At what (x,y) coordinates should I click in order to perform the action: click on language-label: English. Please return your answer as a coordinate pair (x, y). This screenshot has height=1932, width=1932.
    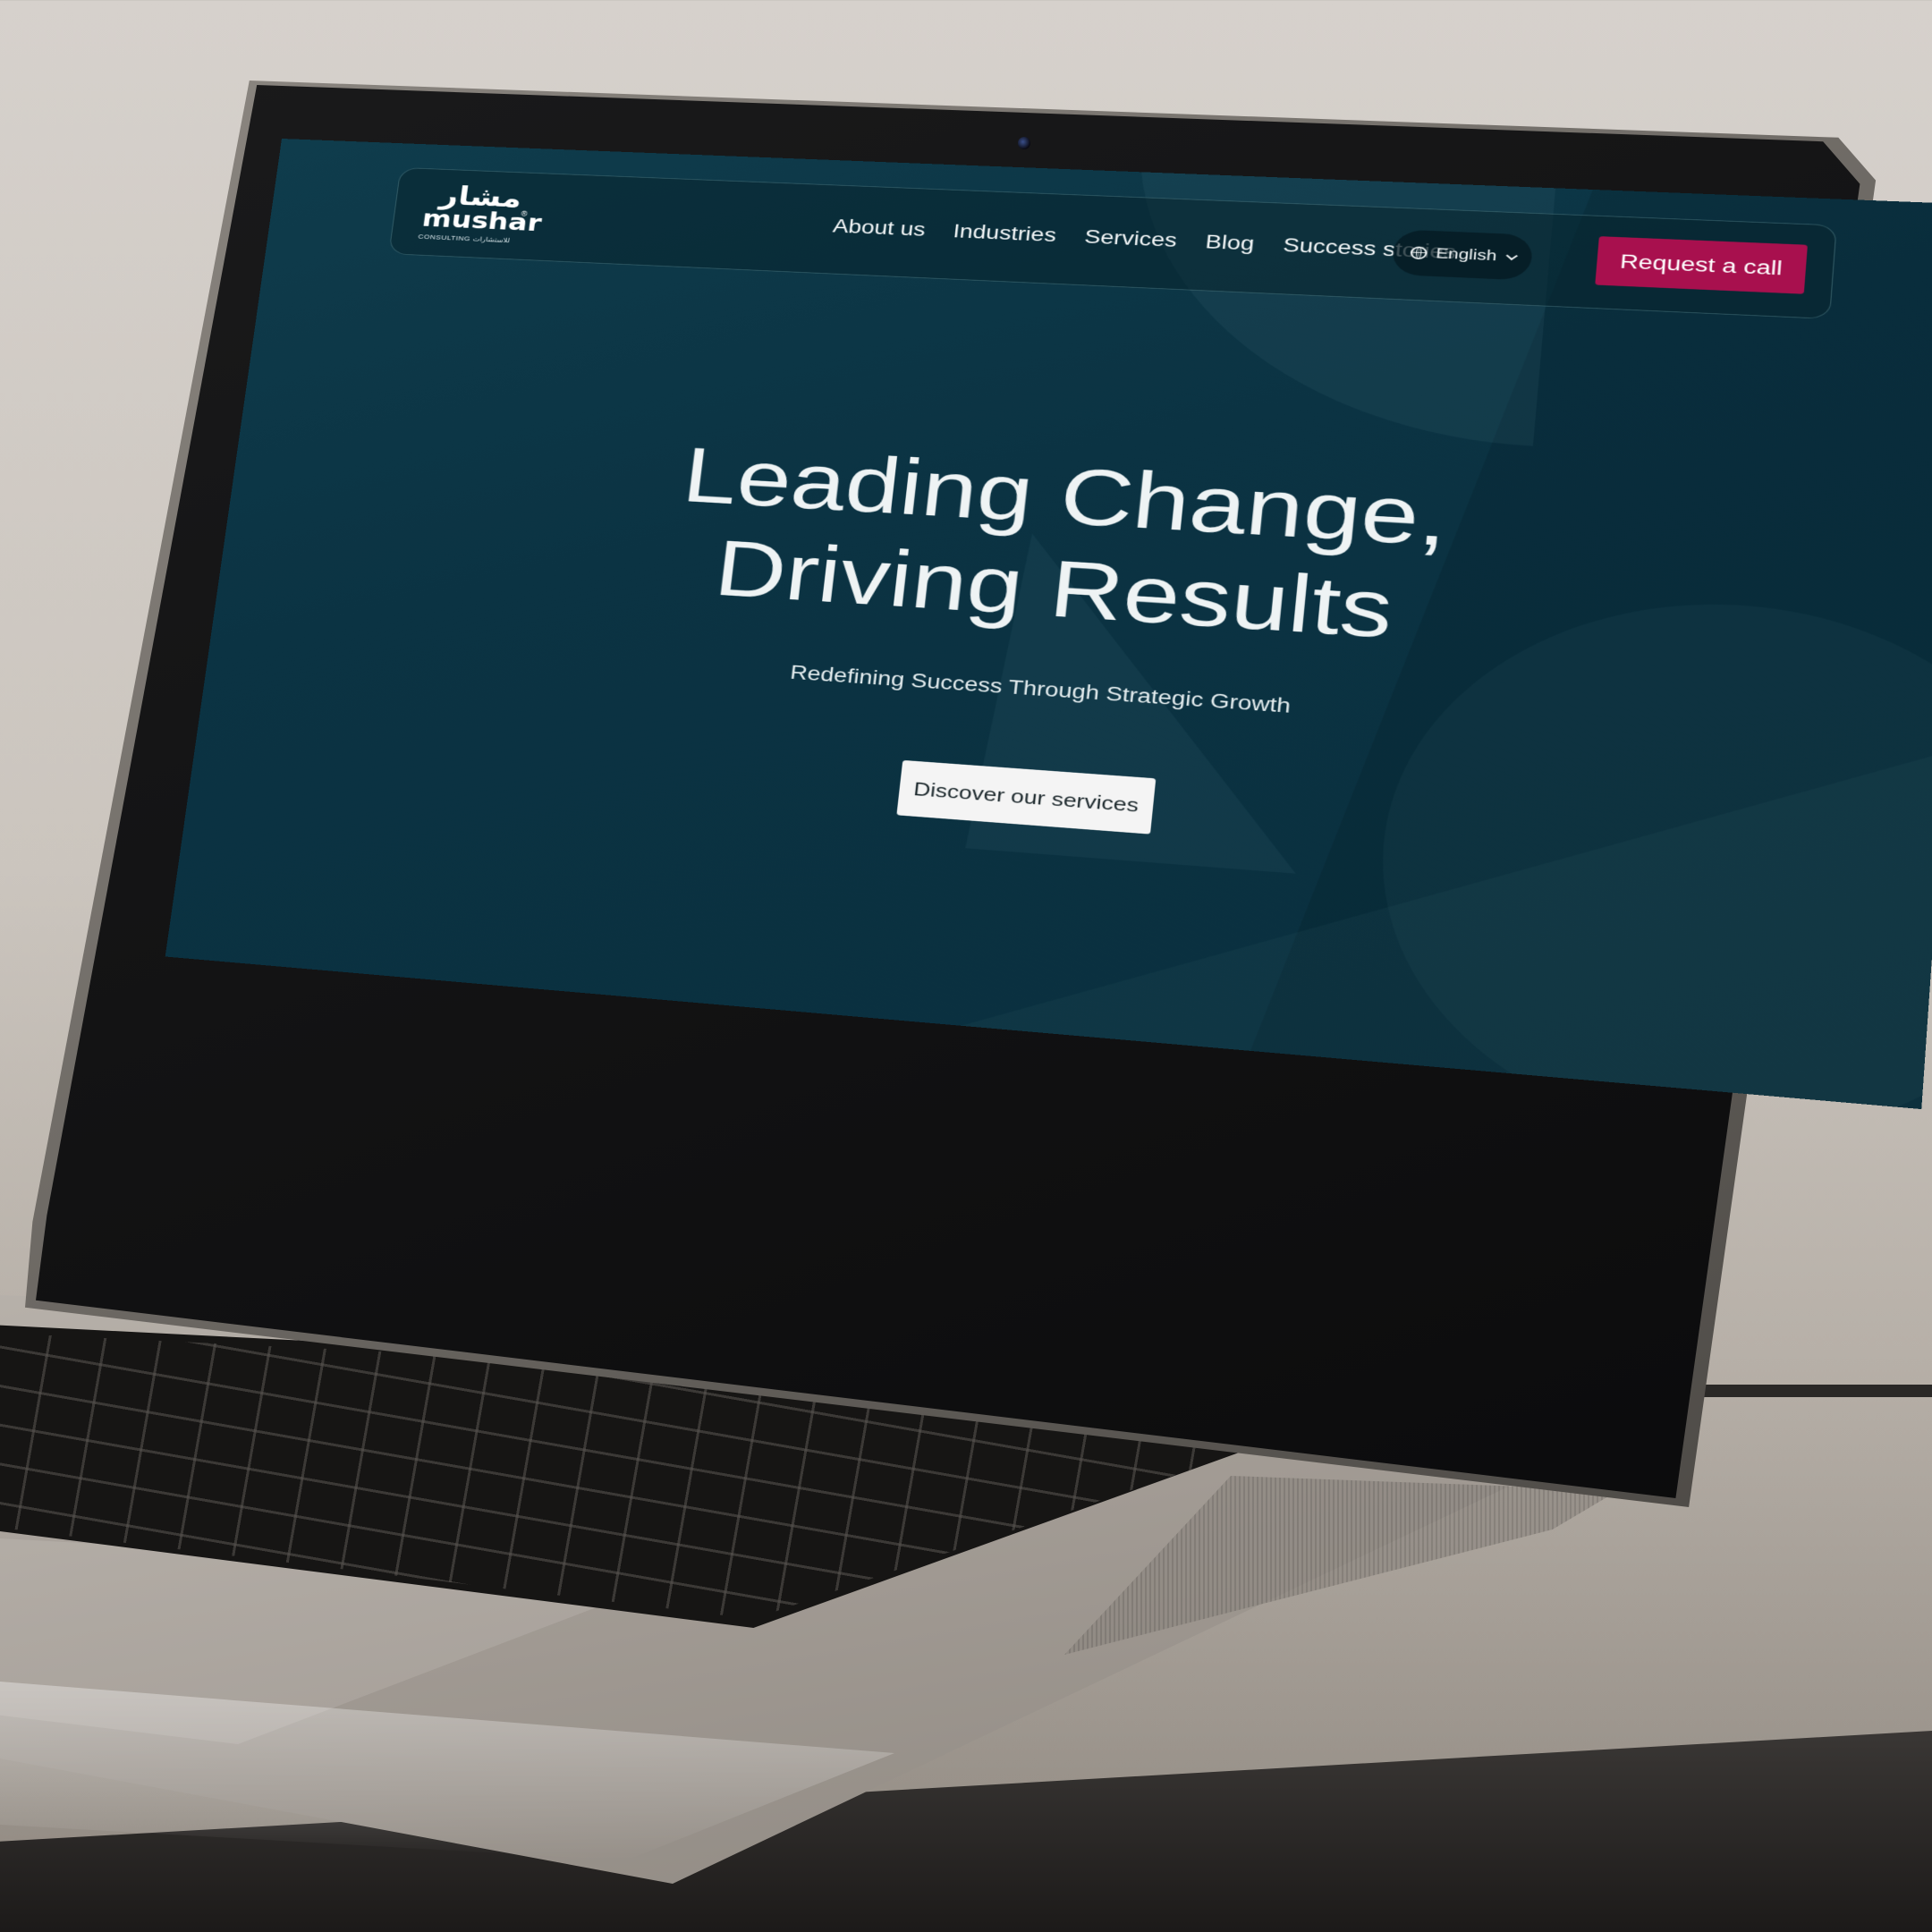
    Looking at the image, I should click on (1466, 254).